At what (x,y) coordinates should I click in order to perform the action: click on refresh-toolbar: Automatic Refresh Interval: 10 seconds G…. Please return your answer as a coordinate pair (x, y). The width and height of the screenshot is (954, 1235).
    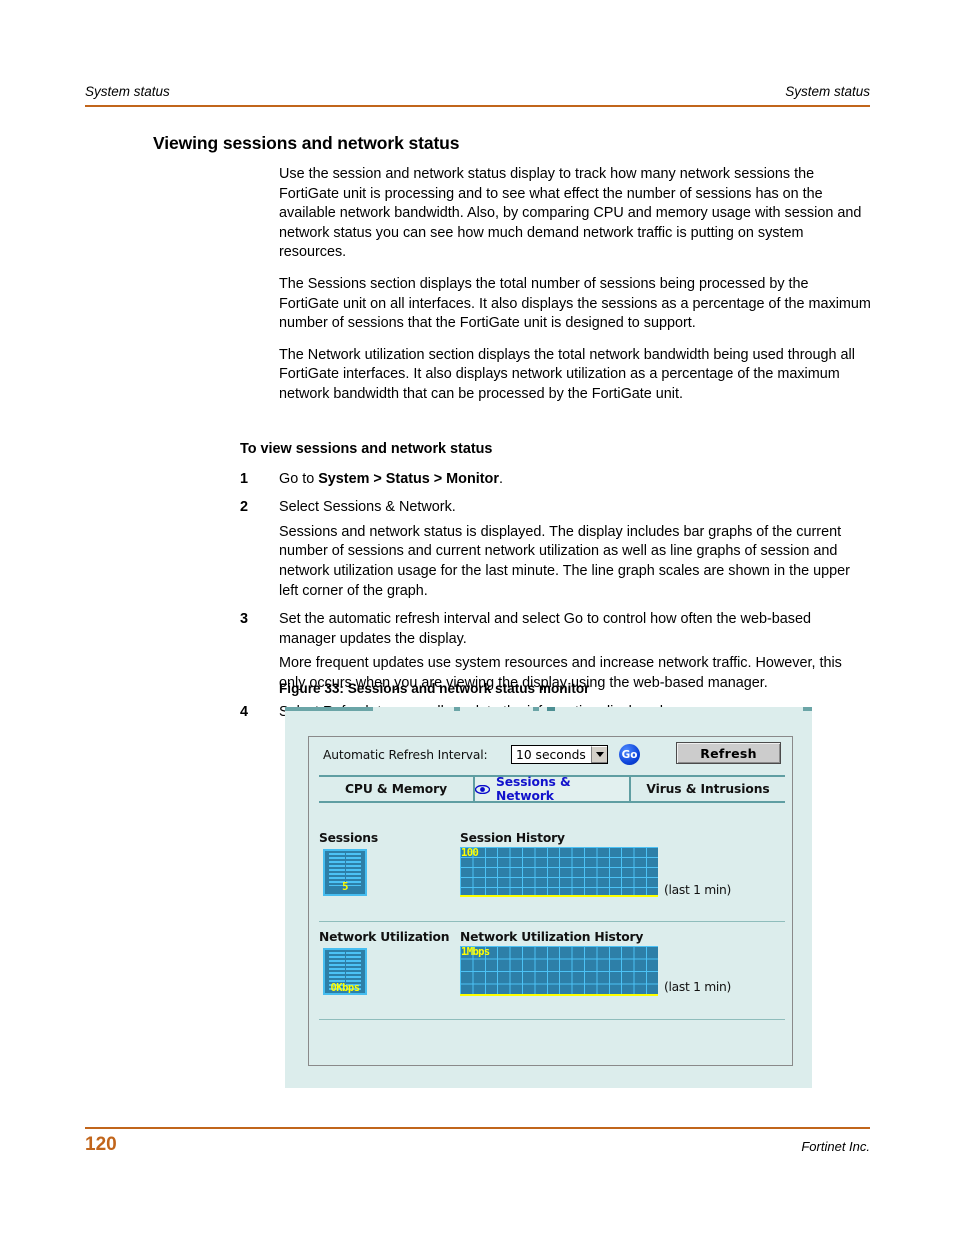
    Looking at the image, I should click on (550, 757).